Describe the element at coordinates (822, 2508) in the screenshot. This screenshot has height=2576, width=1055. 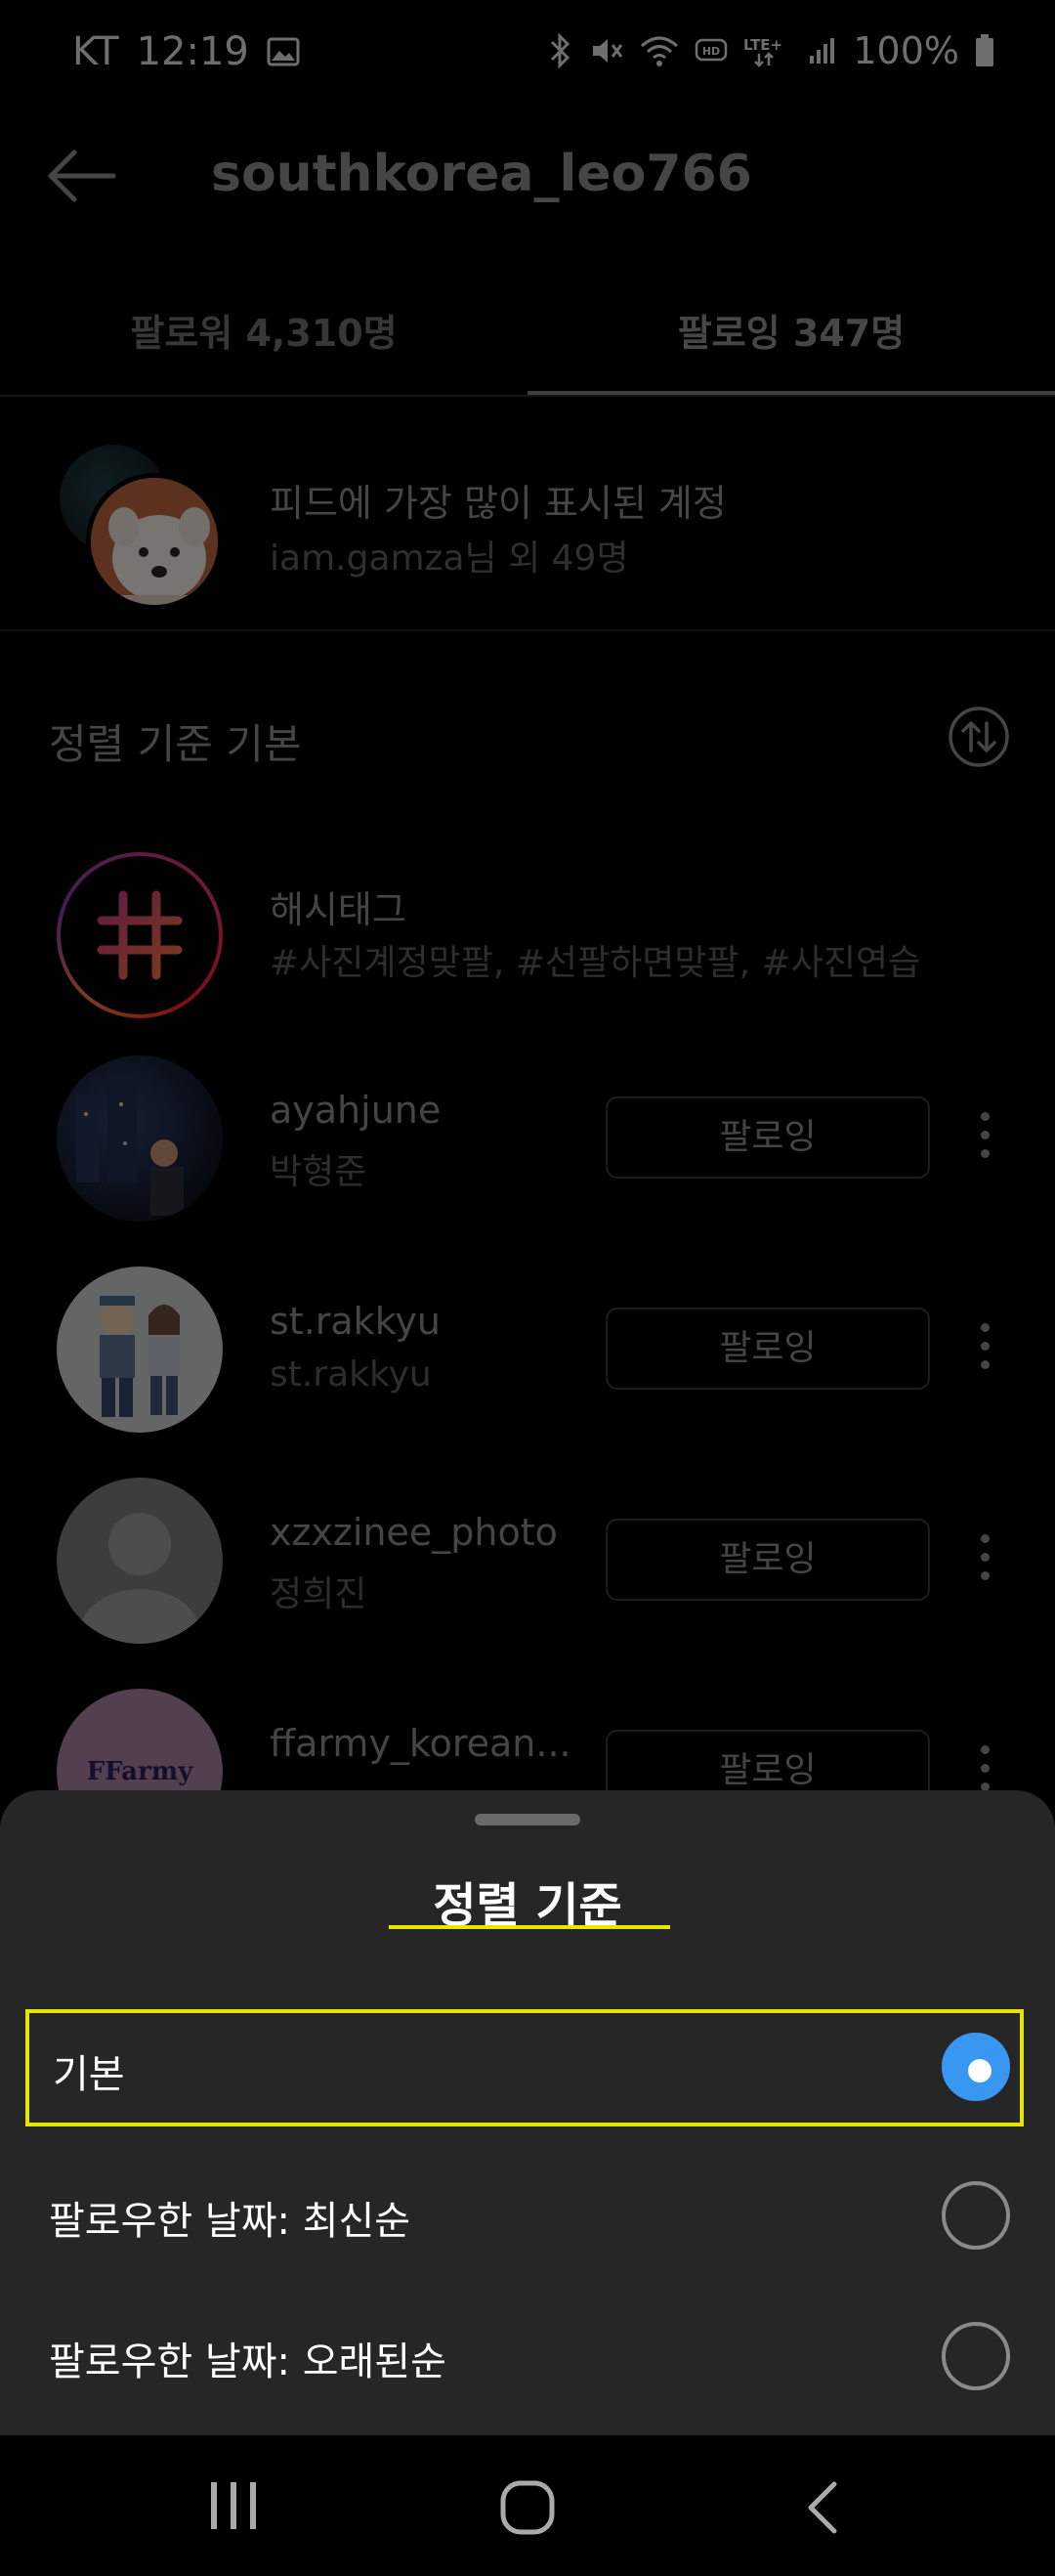
I see `back-icon` at that location.